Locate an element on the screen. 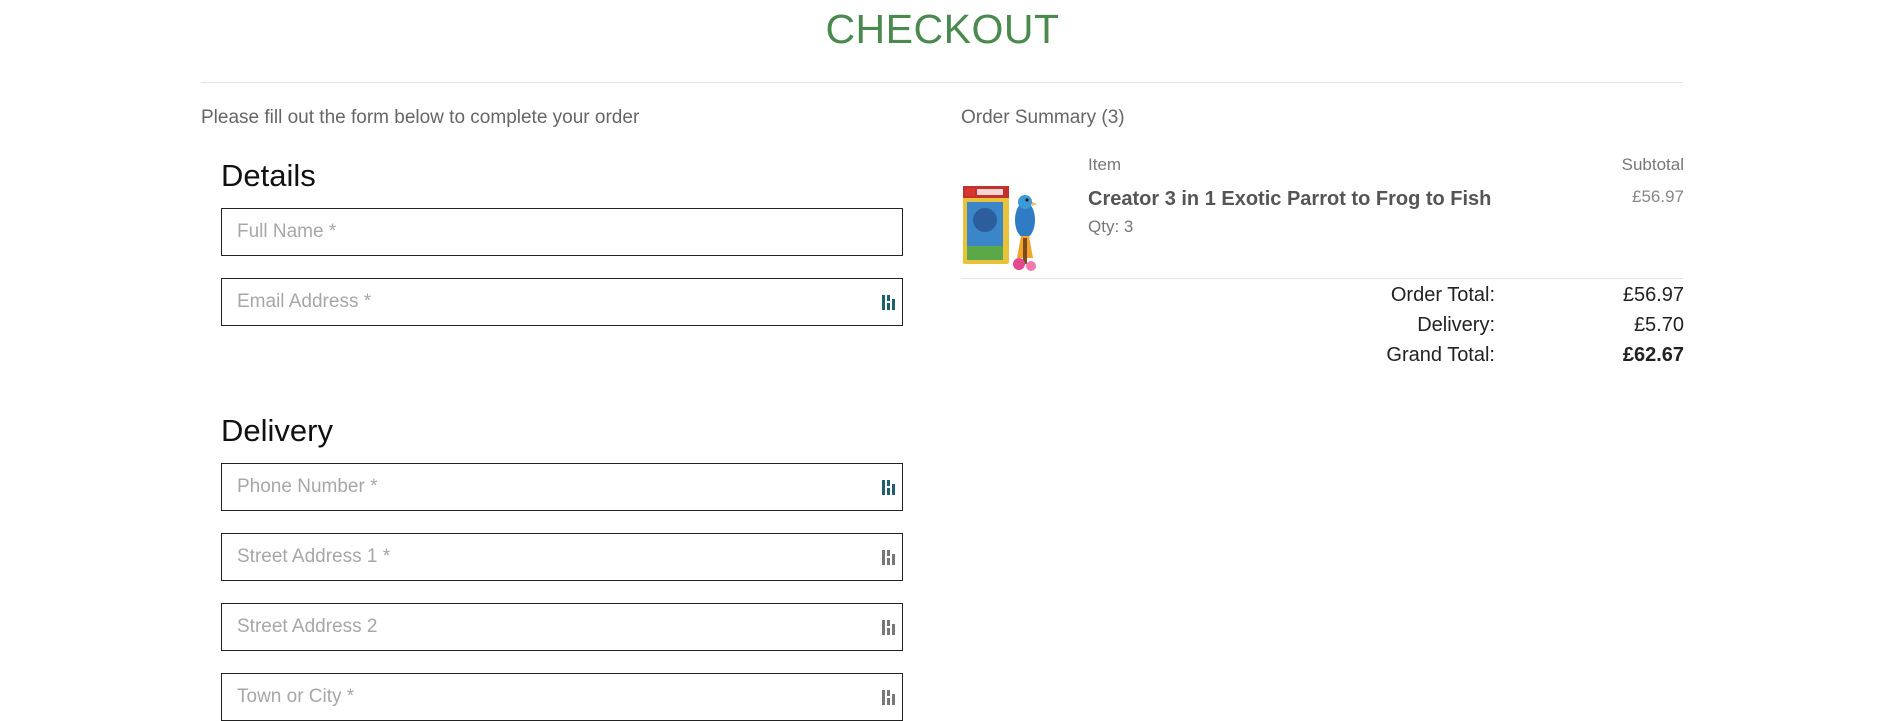 The image size is (1885, 721). product-subtotal: £56.97 is located at coordinates (1658, 196).